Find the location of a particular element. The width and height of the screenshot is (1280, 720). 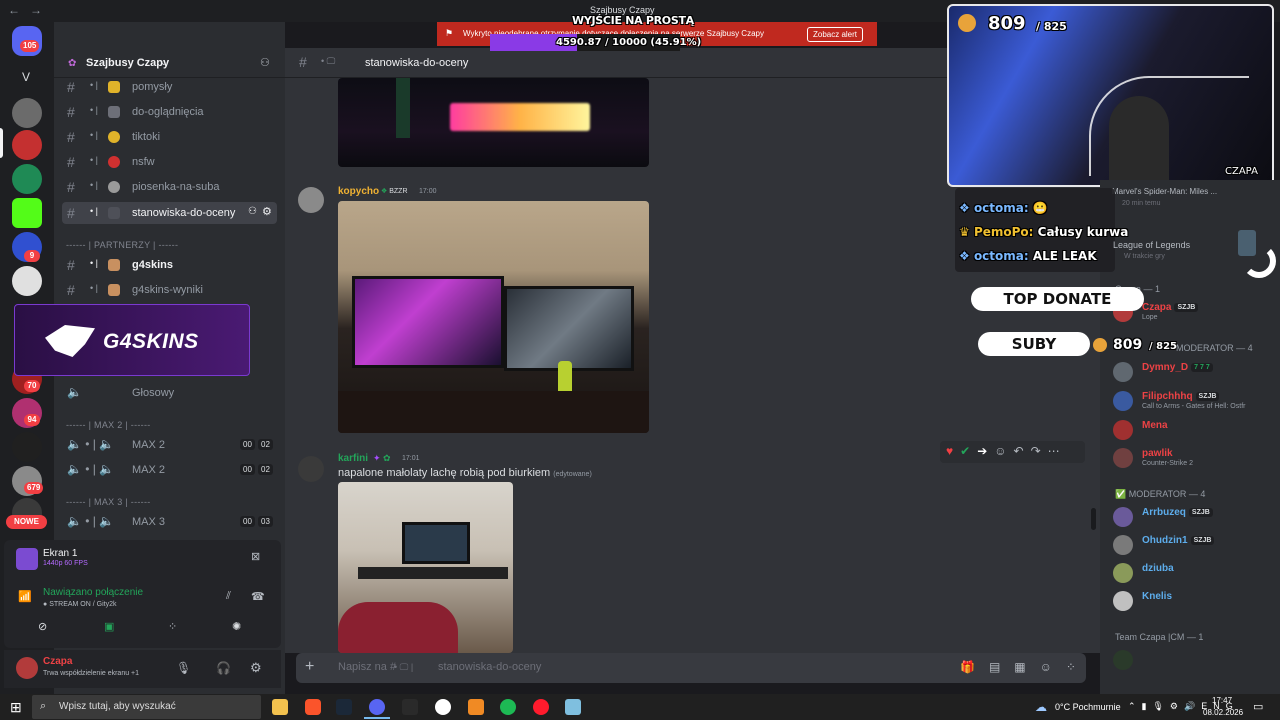

notification-icon: ▭ is located at coordinates (1258, 706).